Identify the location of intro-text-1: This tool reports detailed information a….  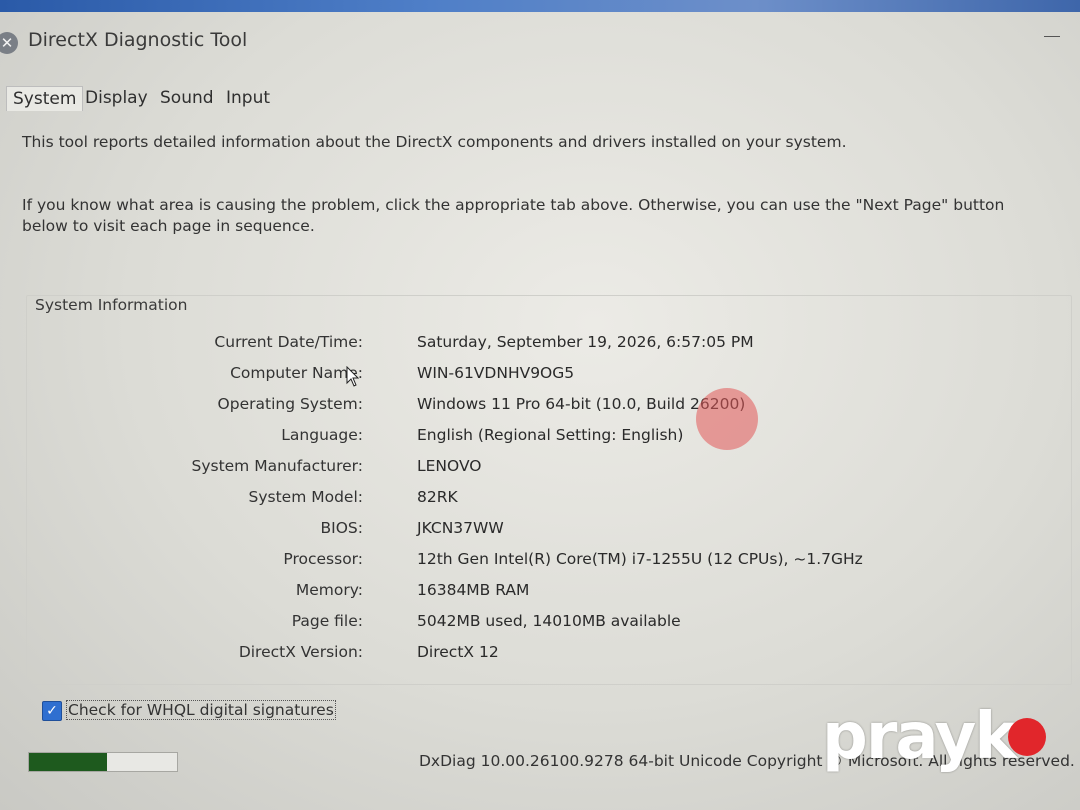
(434, 142).